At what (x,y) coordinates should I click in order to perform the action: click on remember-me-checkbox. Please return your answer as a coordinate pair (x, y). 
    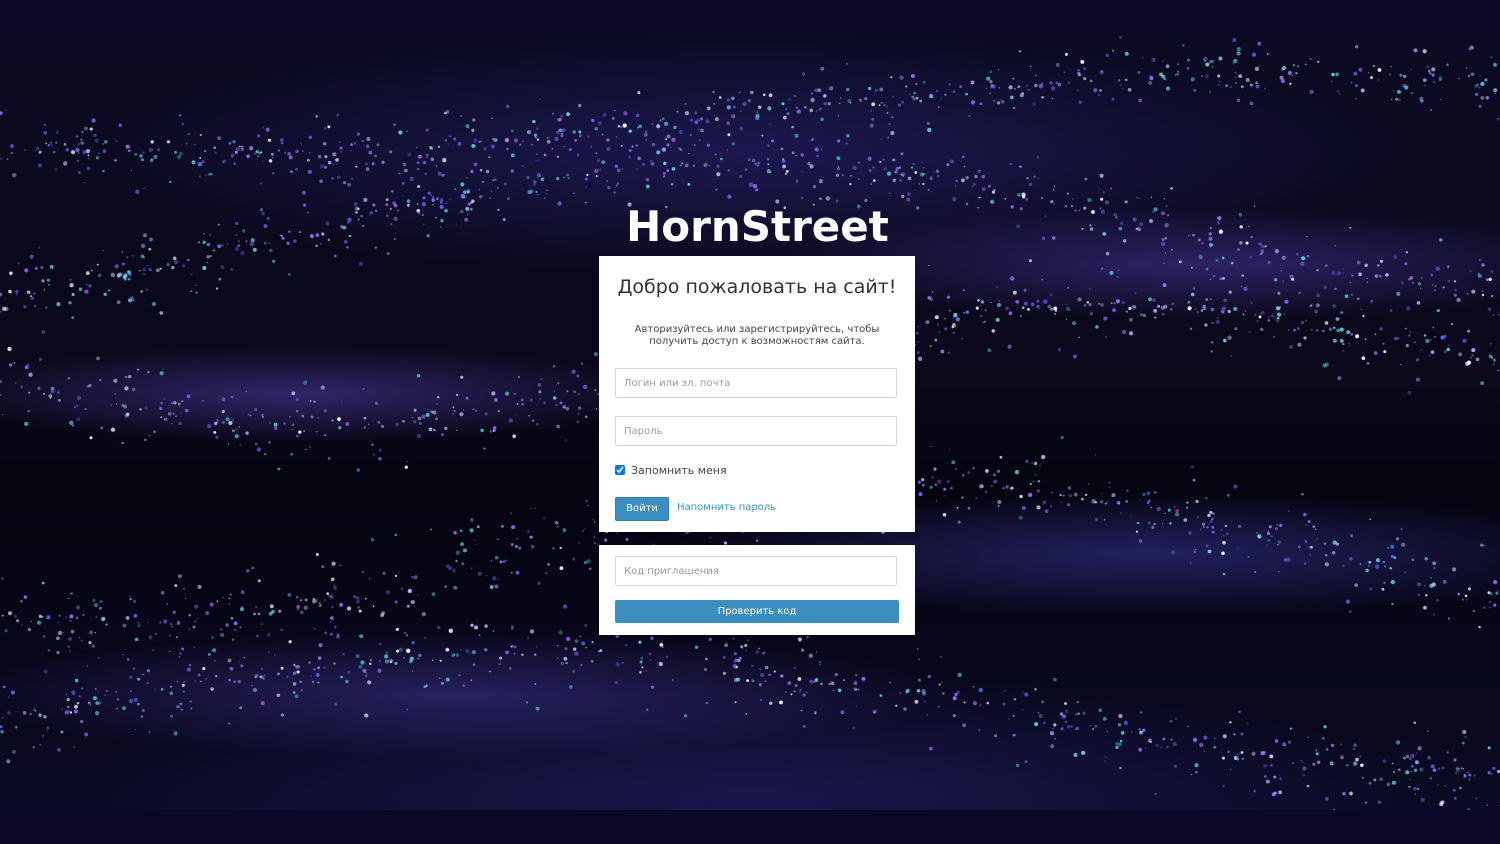
    Looking at the image, I should click on (620, 470).